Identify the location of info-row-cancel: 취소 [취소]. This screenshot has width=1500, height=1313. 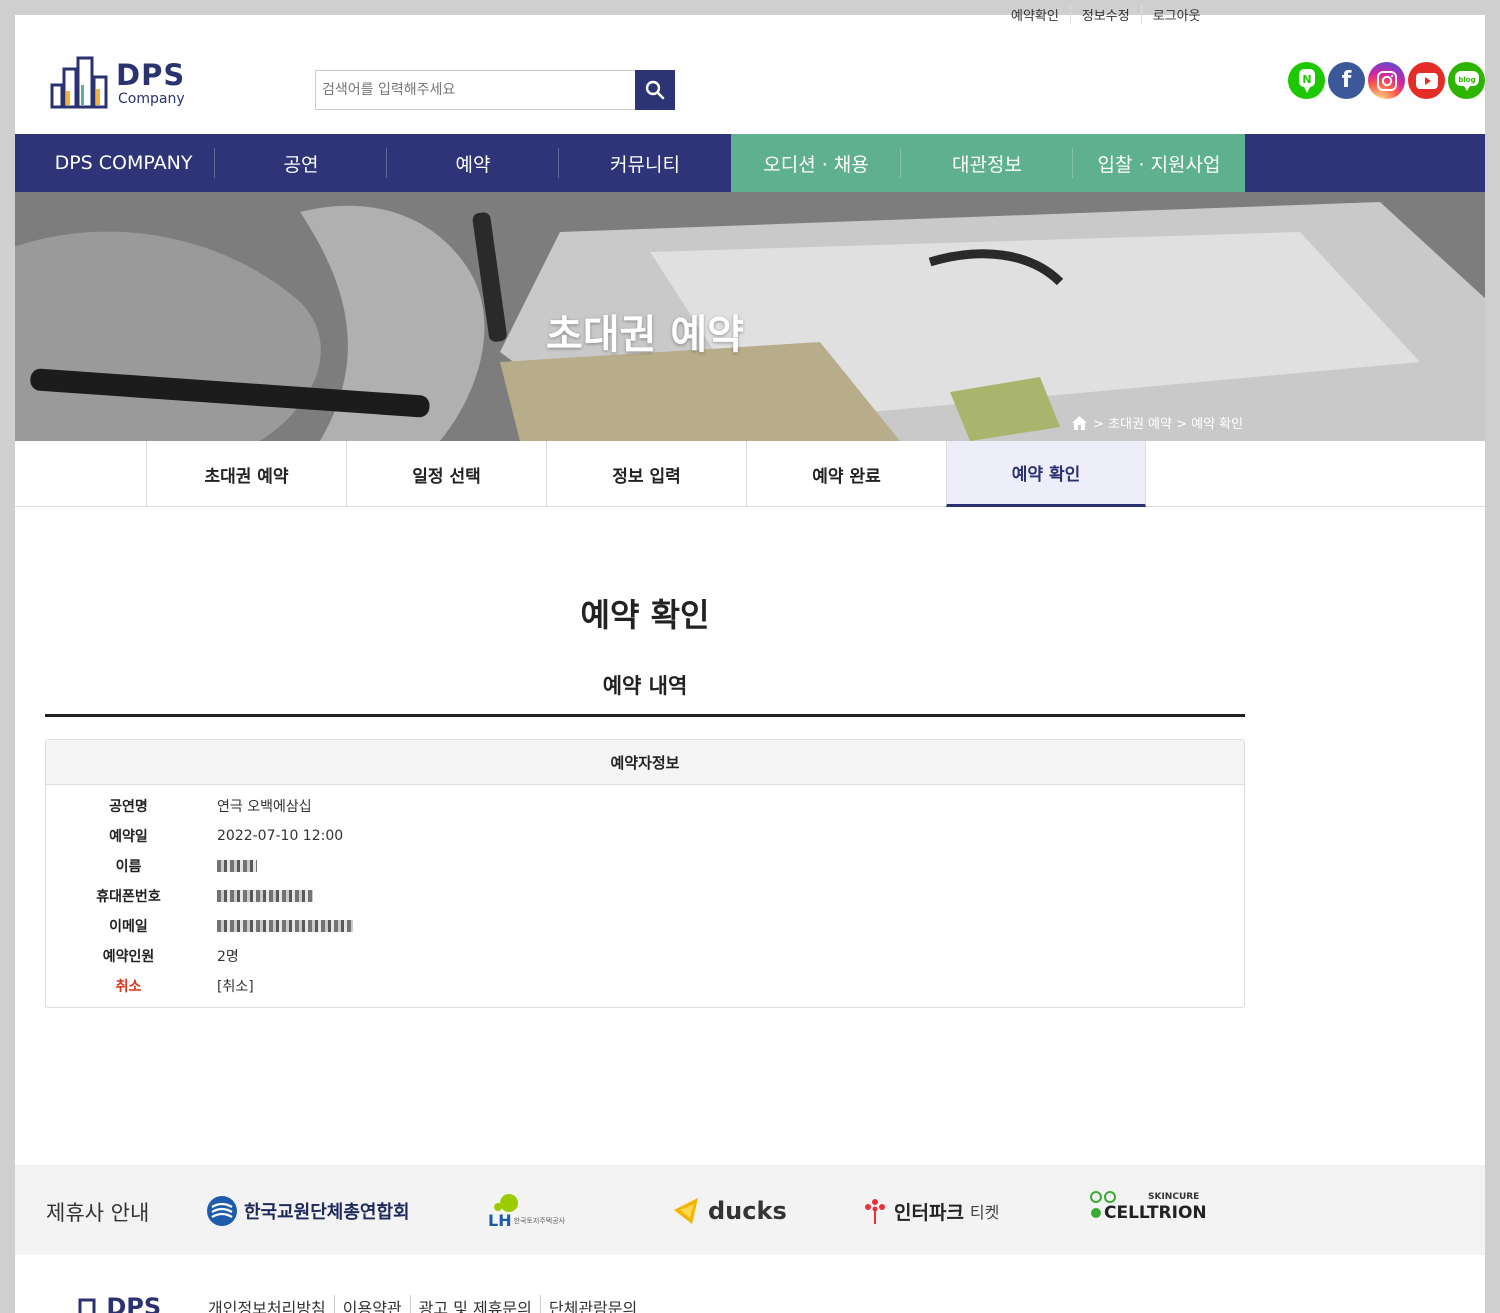
(645, 986).